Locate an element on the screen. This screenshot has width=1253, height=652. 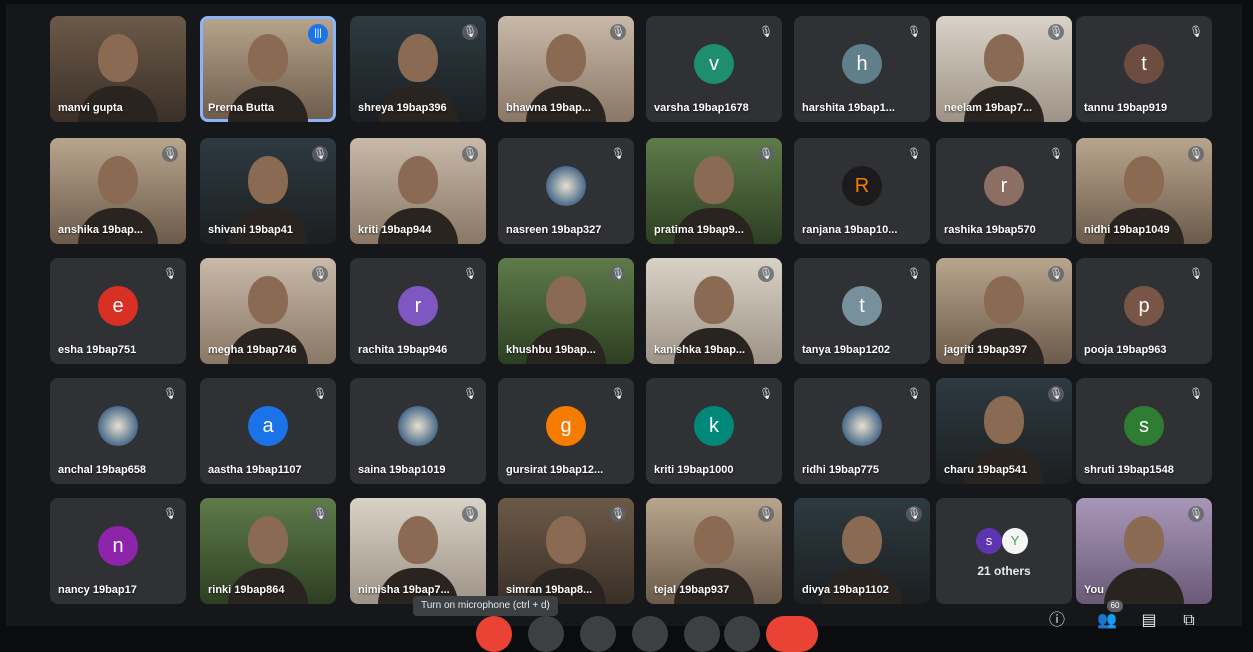
participant-name: tejal 19bap937 is located at coordinates (692, 590).